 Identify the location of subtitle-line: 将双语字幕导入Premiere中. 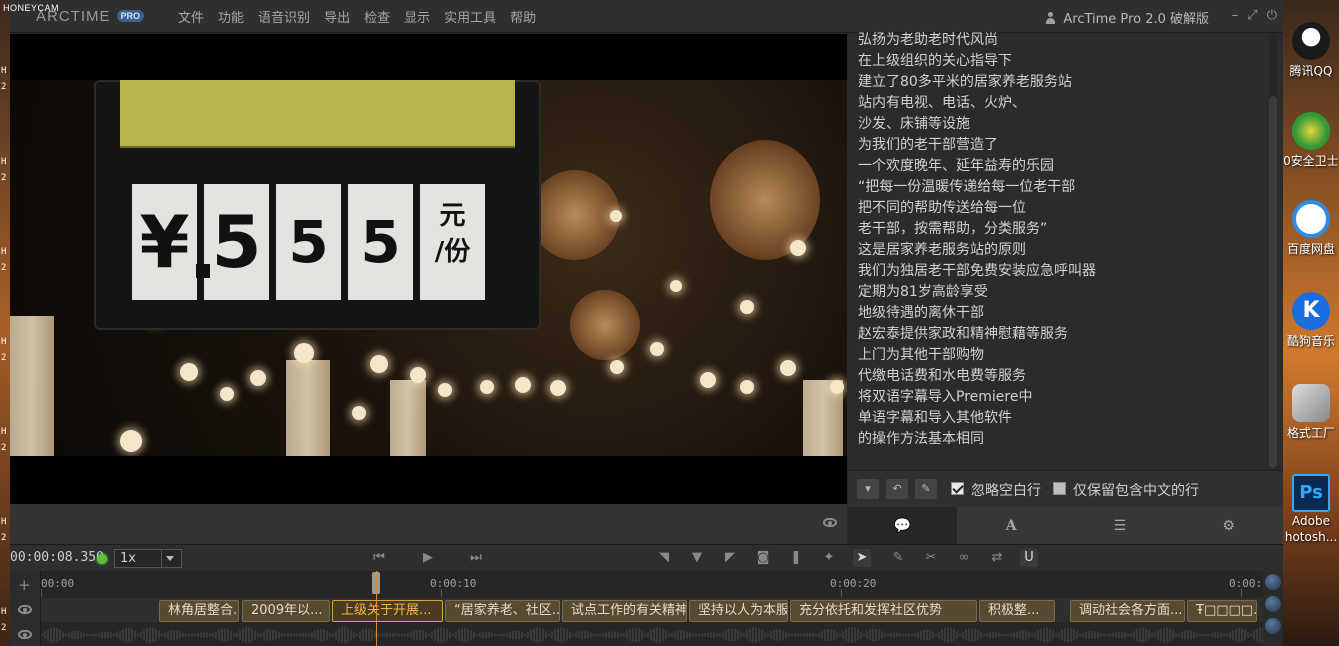
(1060, 397).